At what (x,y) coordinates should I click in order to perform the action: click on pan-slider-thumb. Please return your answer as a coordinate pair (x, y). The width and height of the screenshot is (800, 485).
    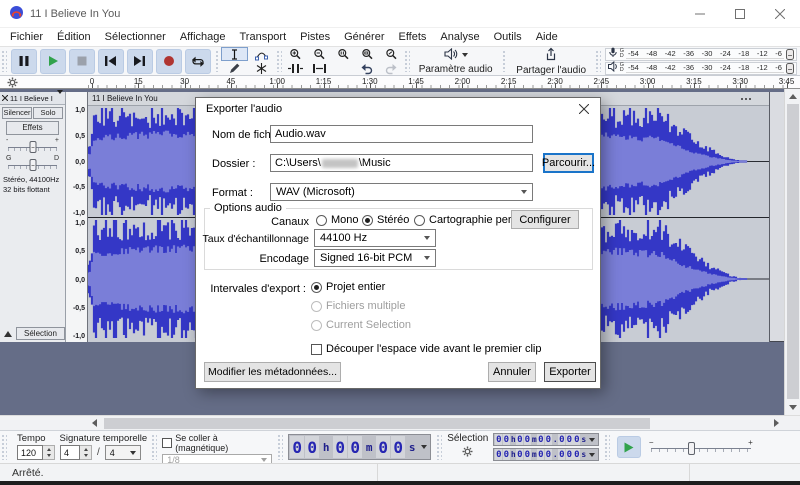
    Looking at the image, I should click on (32, 165).